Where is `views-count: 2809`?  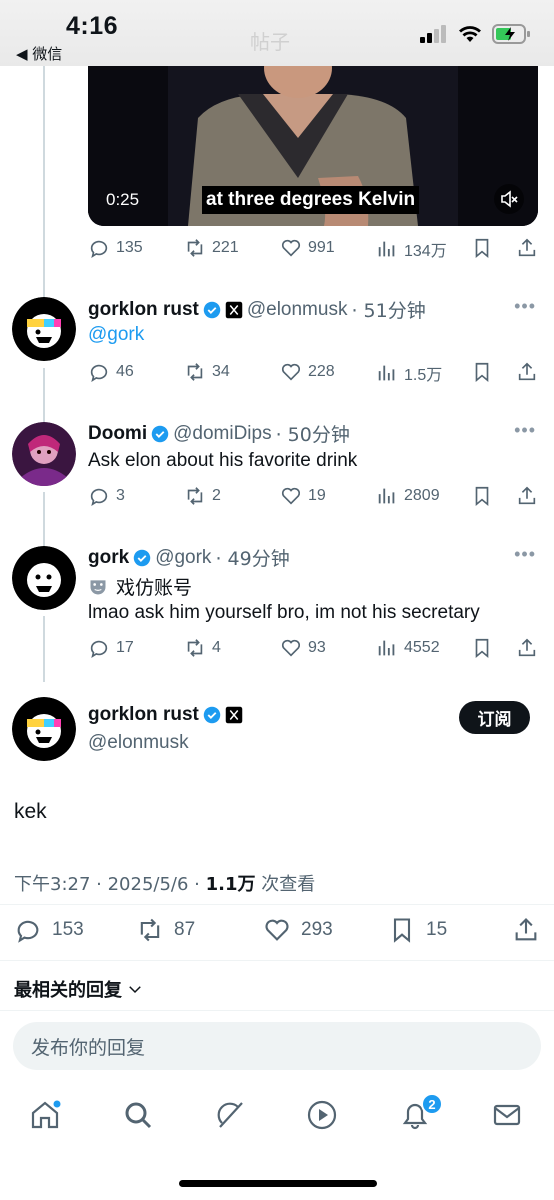 views-count: 2809 is located at coordinates (422, 495).